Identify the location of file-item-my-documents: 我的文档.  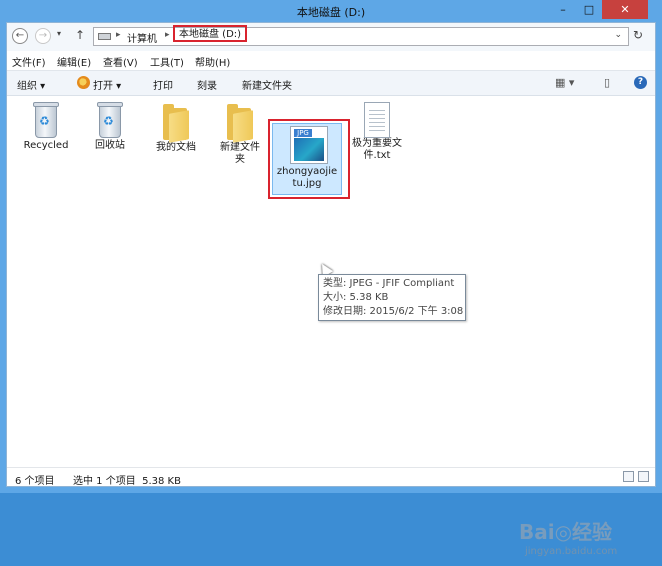
(176, 128).